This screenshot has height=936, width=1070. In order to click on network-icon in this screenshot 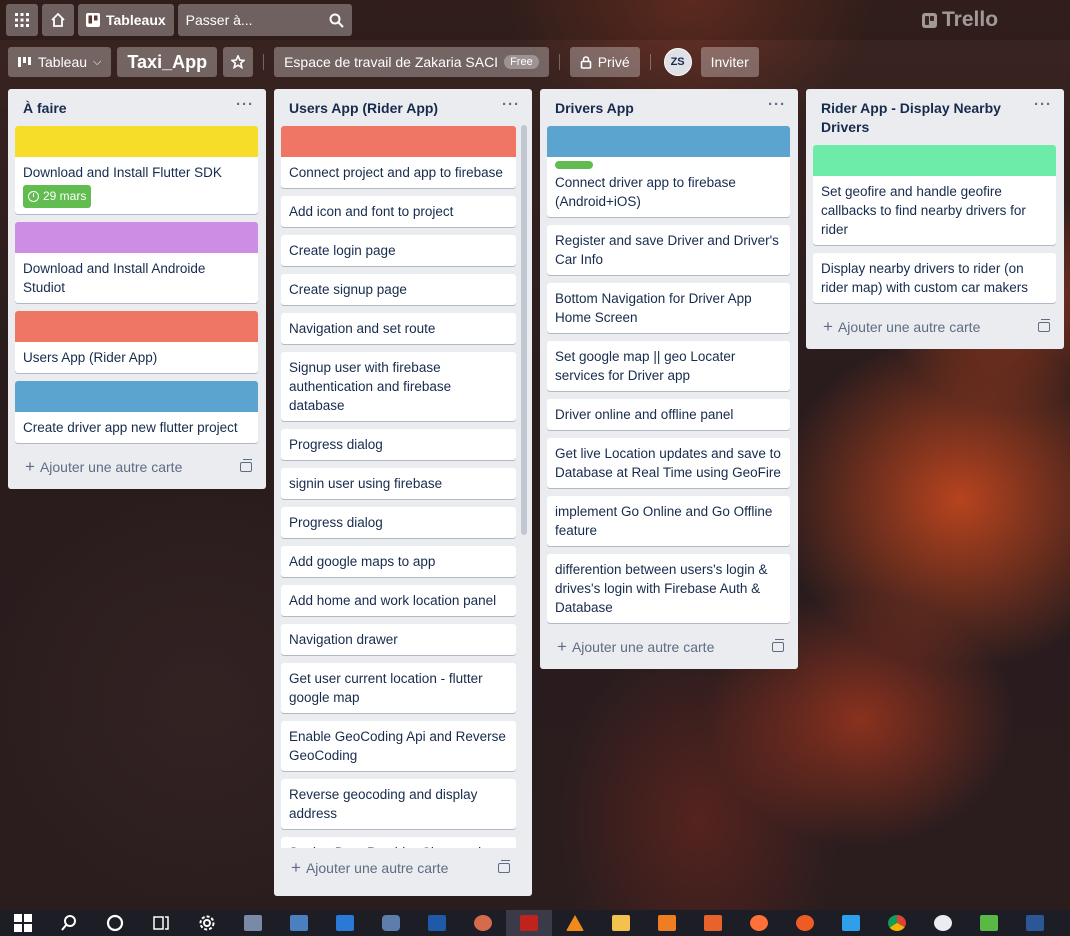, I will do `click(299, 923)`.